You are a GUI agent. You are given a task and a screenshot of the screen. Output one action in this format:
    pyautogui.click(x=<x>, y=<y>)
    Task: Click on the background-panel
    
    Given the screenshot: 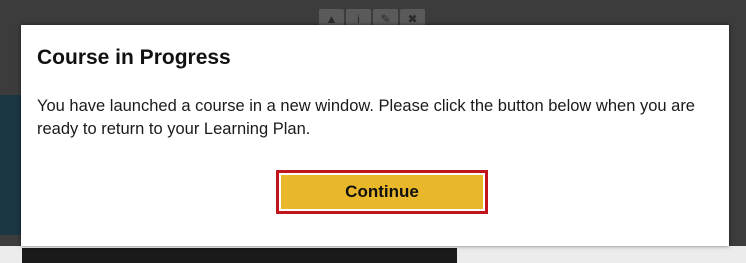 What is the action you would take?
    pyautogui.click(x=11, y=165)
    